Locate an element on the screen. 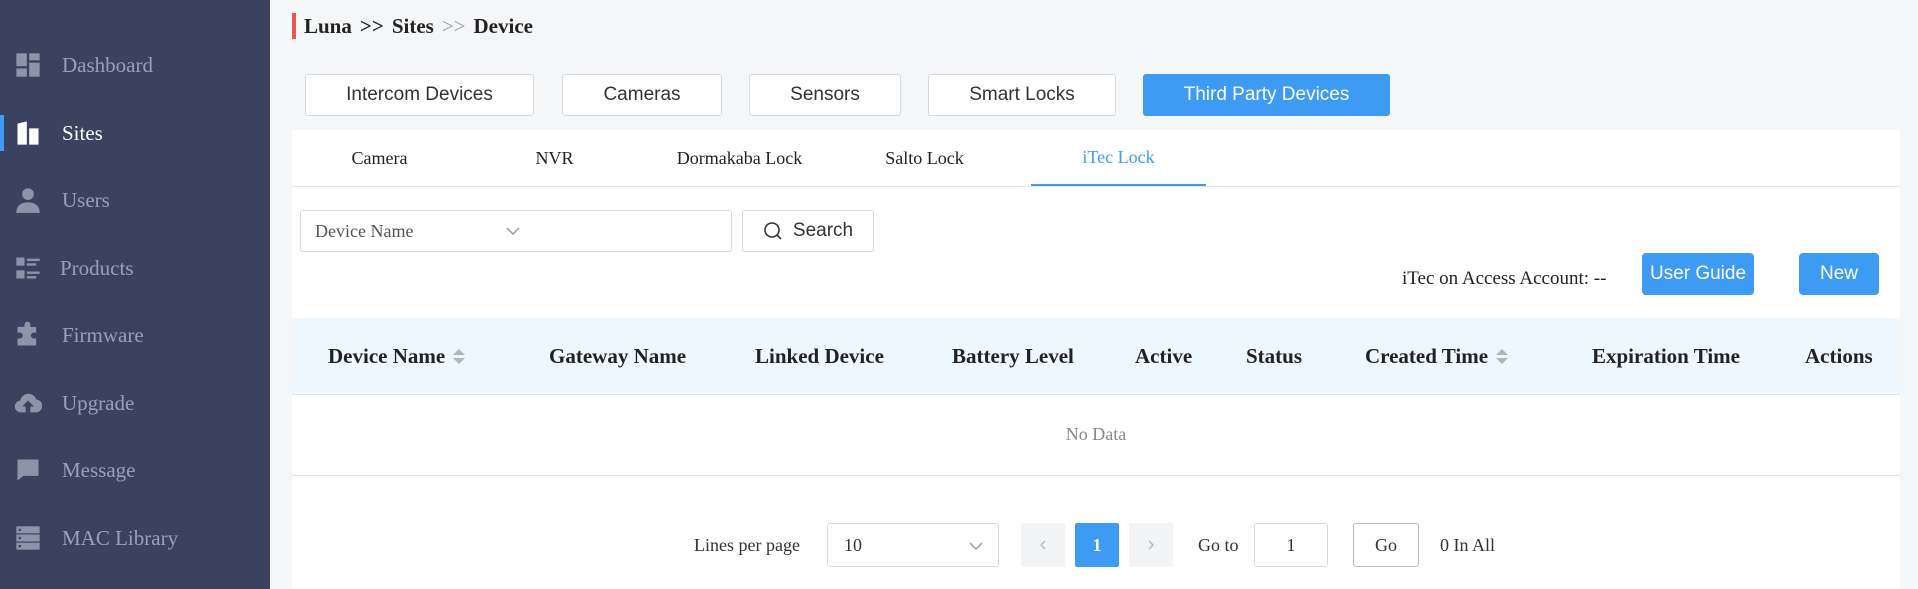 This screenshot has width=1918, height=589. dashboard-icon is located at coordinates (28, 65).